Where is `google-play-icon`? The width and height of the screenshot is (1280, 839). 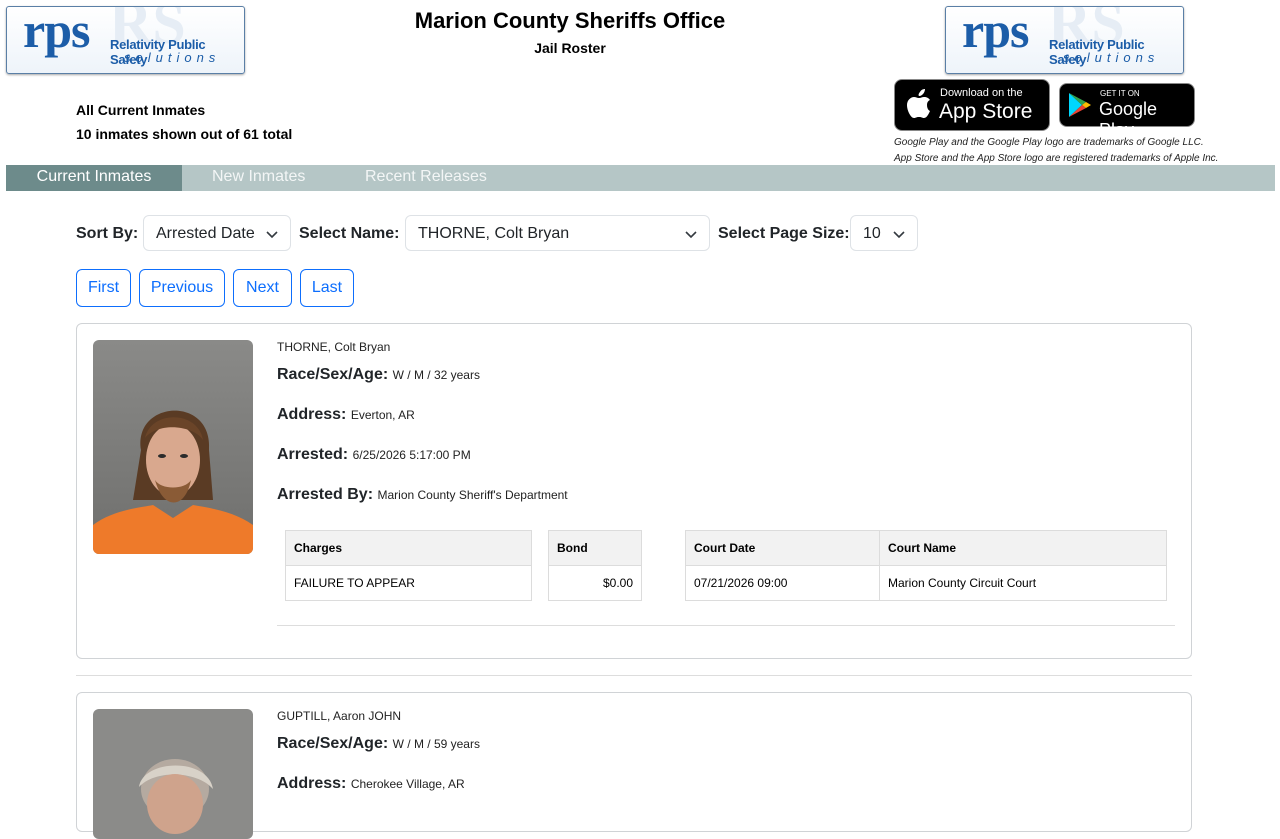
google-play-icon is located at coordinates (1080, 105).